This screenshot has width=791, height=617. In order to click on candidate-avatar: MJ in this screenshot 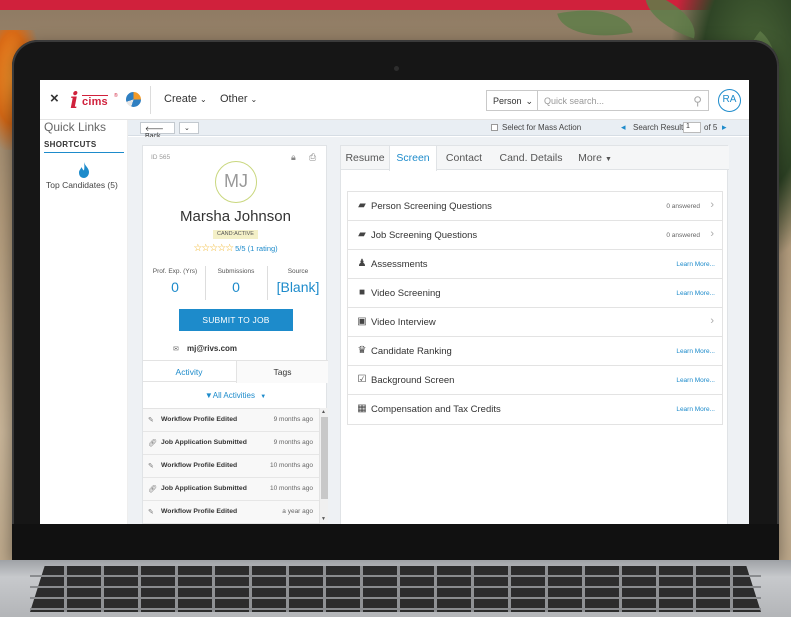, I will do `click(236, 182)`.